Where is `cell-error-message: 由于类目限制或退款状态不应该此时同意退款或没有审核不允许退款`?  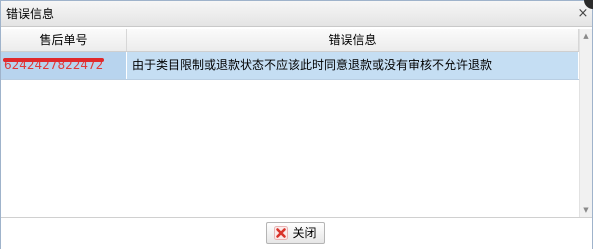
cell-error-message: 由于类目限制或退款状态不应该此时同意退款或没有审核不允许退款 is located at coordinates (353, 65).